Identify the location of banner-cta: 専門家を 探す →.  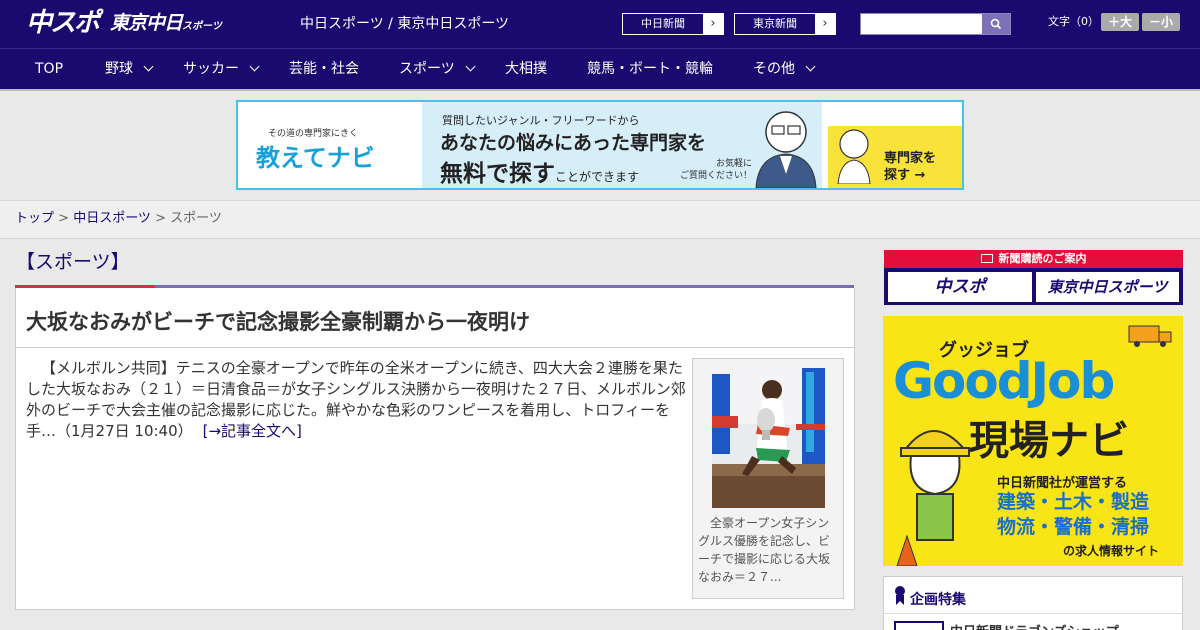
(910, 167).